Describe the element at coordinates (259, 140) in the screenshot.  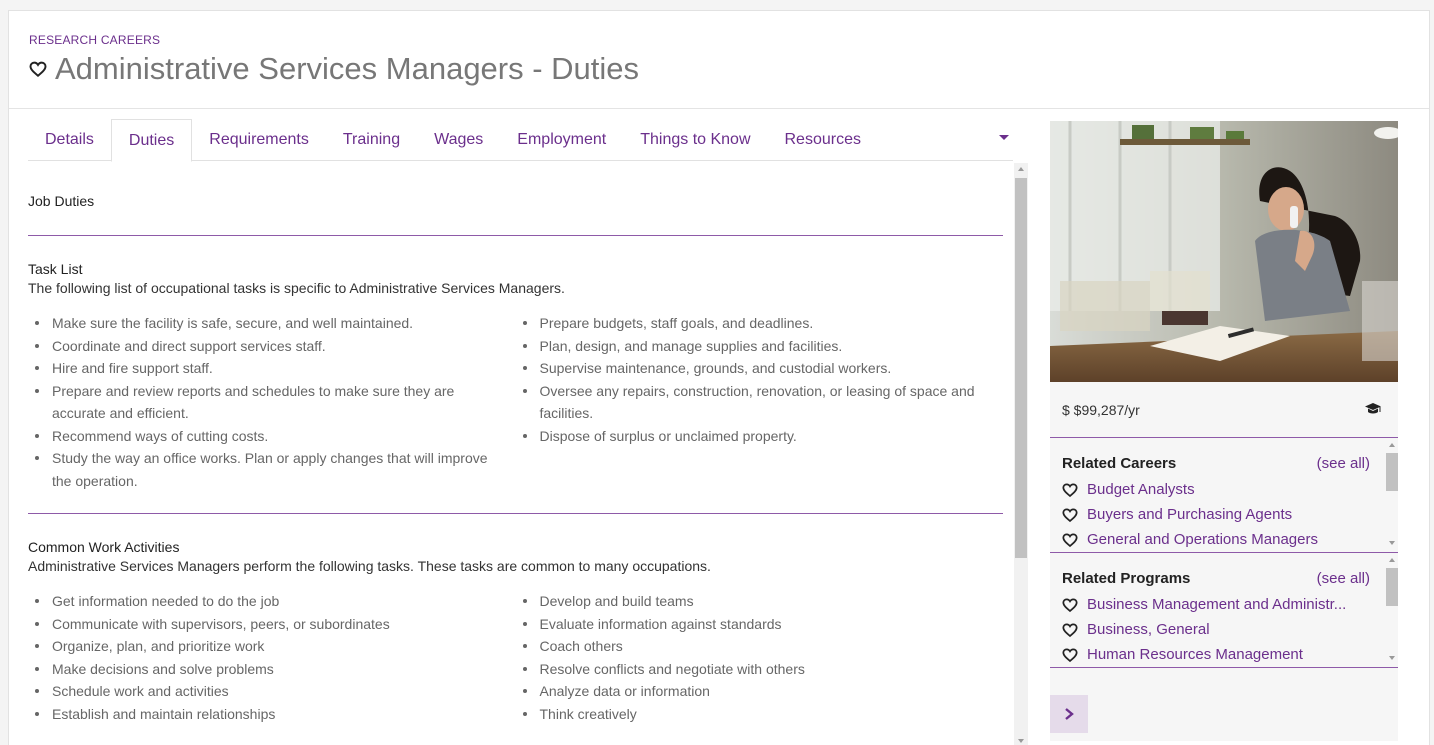
I see `tab-requirements: Requirements` at that location.